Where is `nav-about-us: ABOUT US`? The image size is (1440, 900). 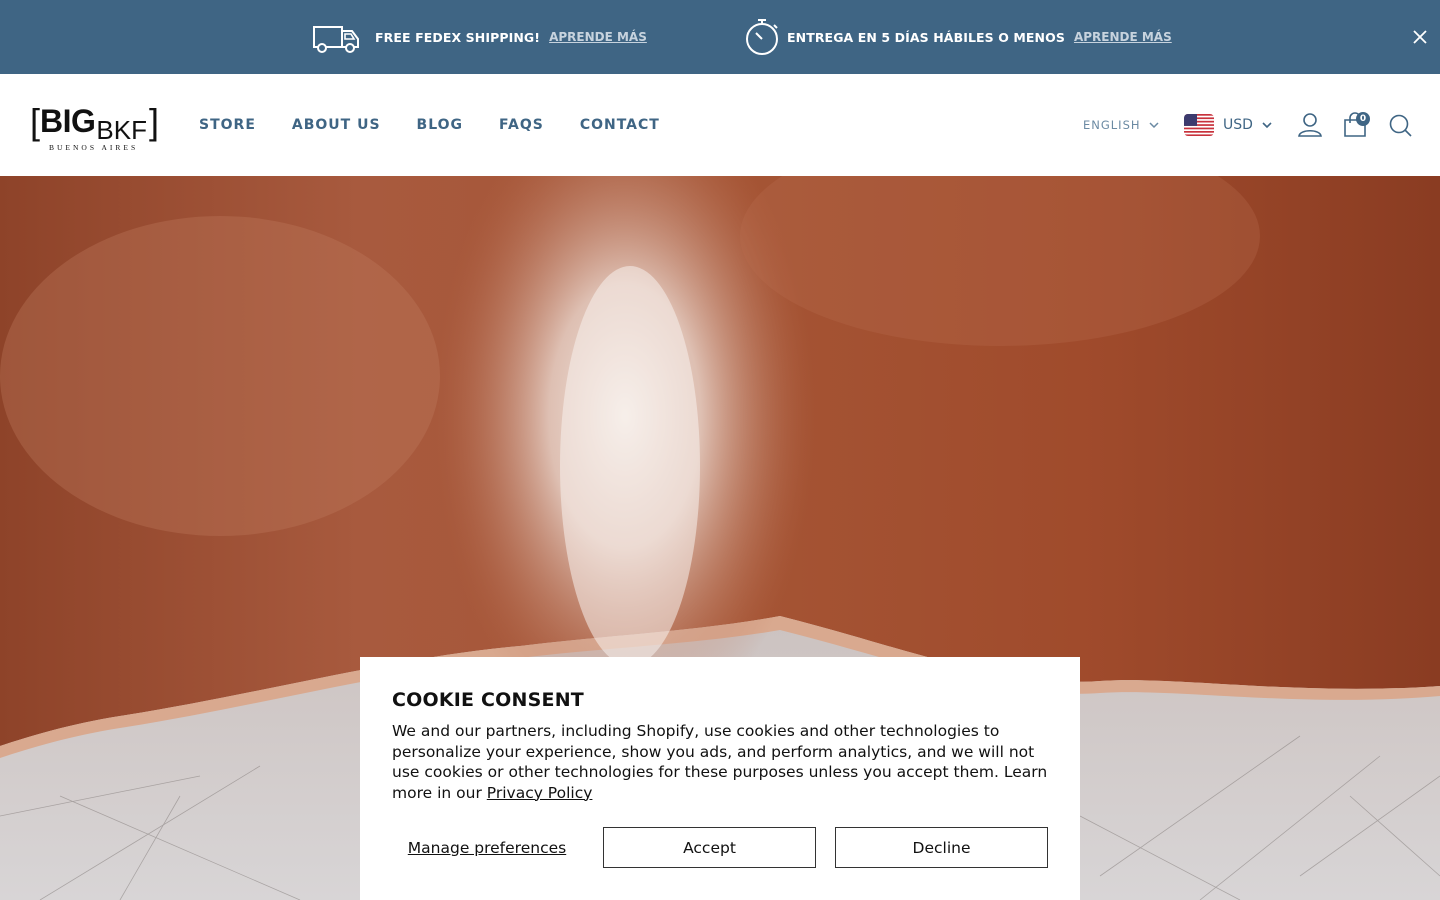 nav-about-us: ABOUT US is located at coordinates (336, 125).